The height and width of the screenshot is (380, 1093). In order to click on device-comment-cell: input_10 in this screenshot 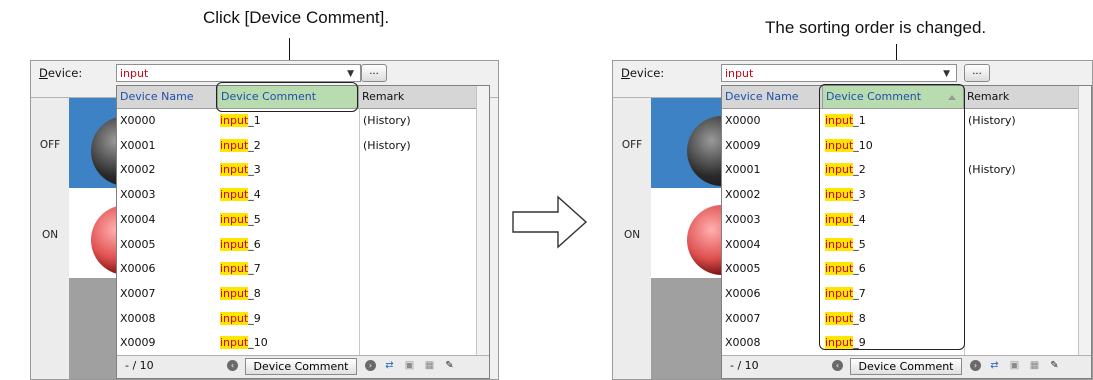, I will do `click(244, 343)`.